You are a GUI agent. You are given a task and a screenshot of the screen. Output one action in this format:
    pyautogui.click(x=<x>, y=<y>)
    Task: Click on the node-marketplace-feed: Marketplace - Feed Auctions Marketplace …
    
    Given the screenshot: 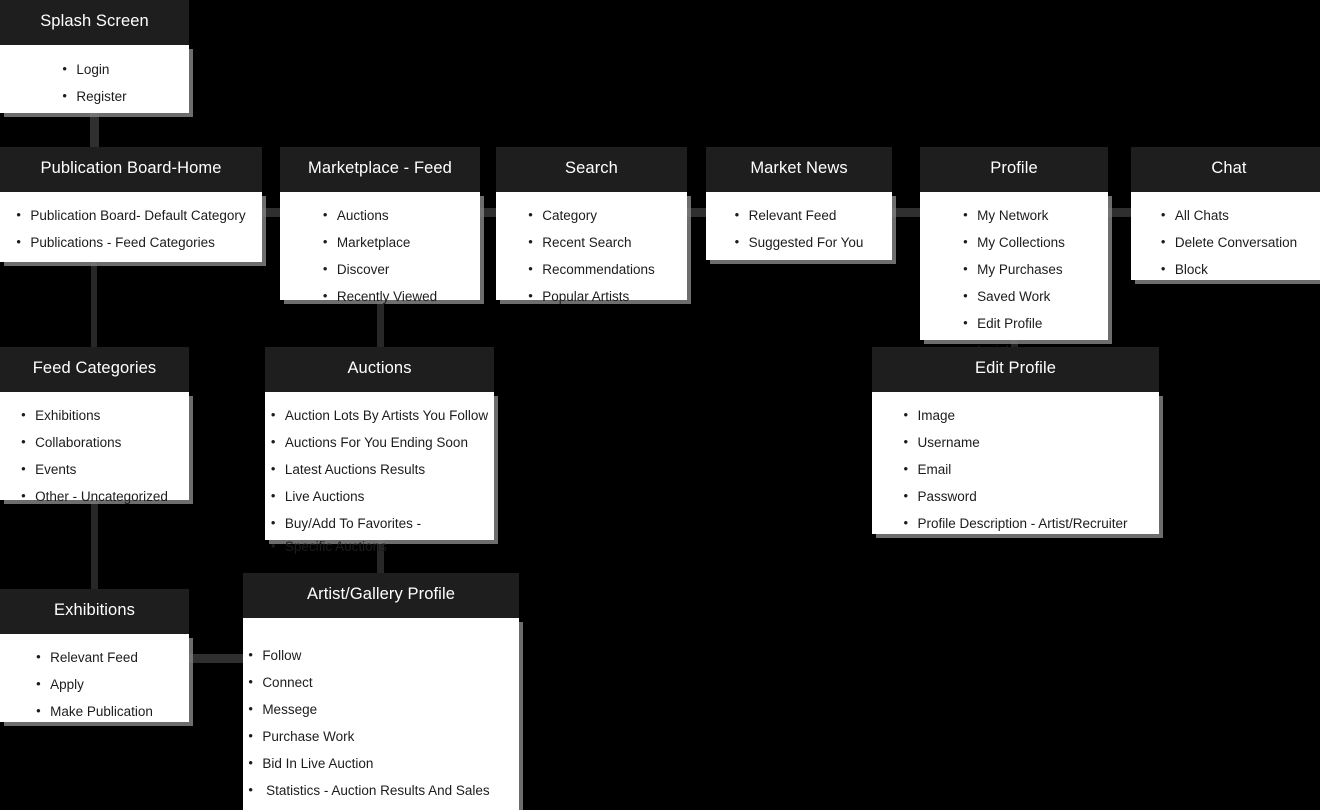 What is the action you would take?
    pyautogui.click(x=380, y=226)
    